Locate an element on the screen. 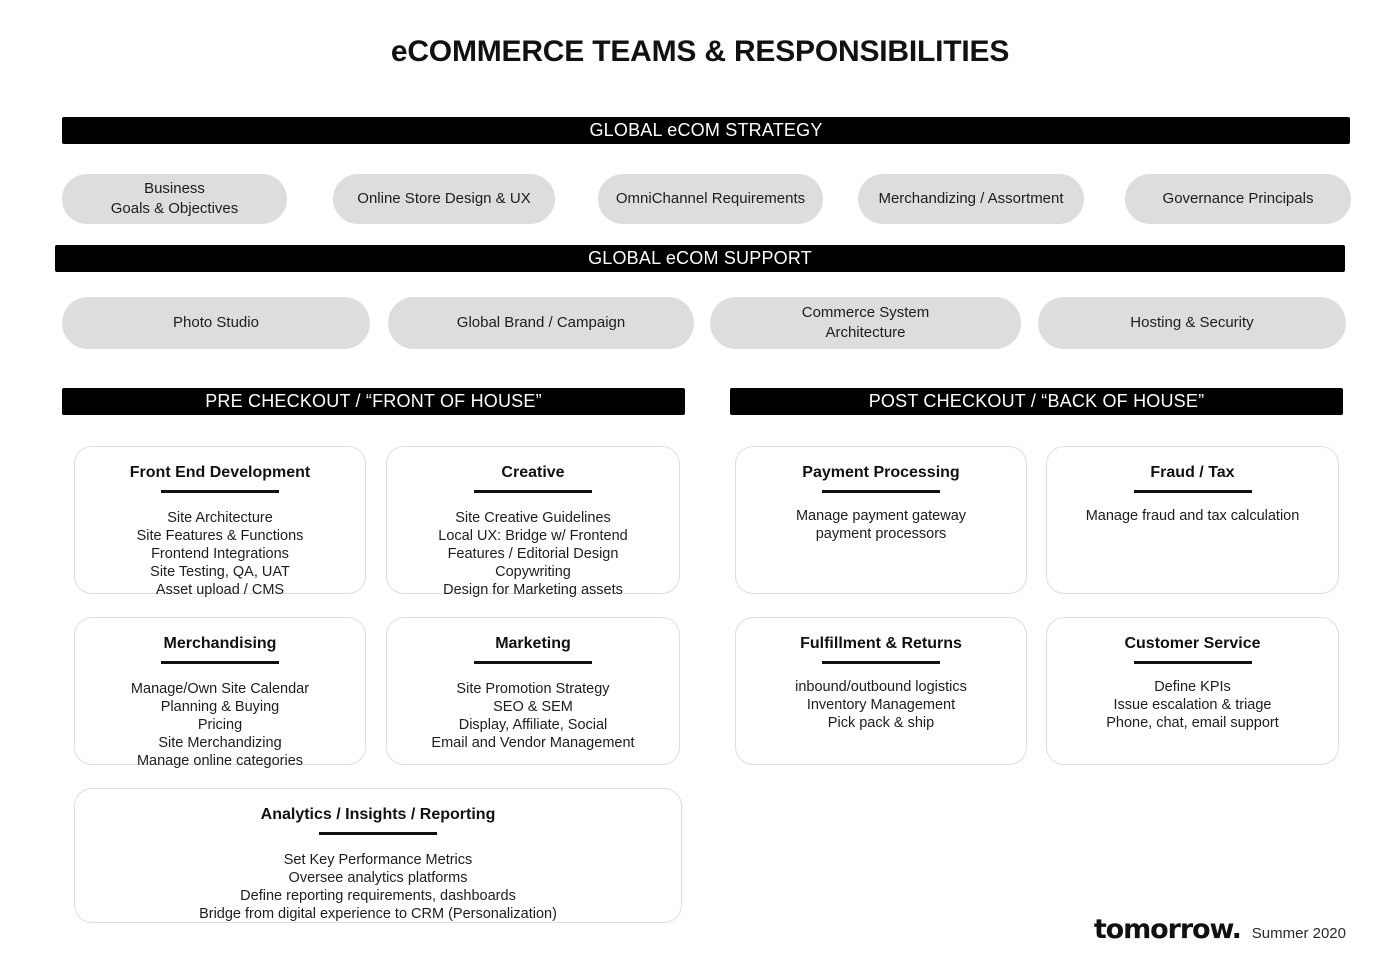 The height and width of the screenshot is (967, 1400). card-title: Fulfillment & Returns is located at coordinates (881, 643).